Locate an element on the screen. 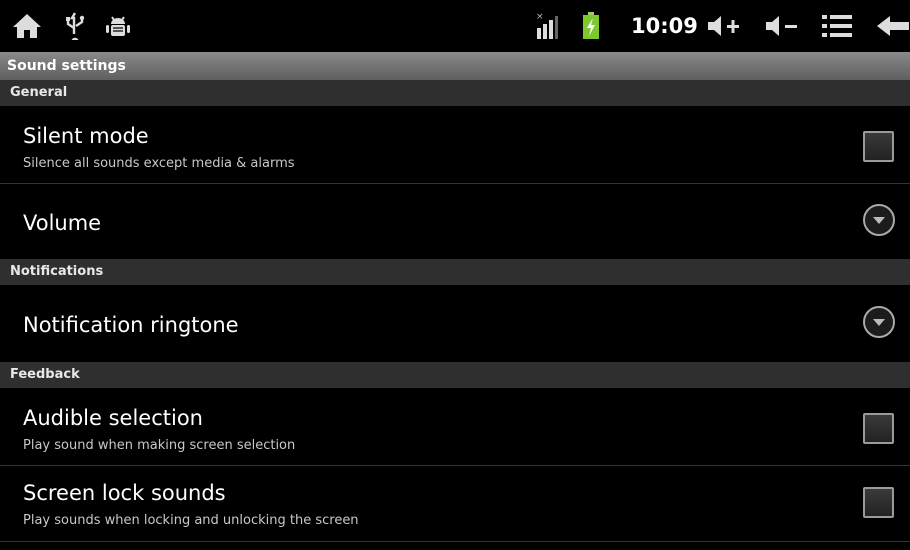 The height and width of the screenshot is (550, 910). notification-ringtone-chevron-icon is located at coordinates (879, 322).